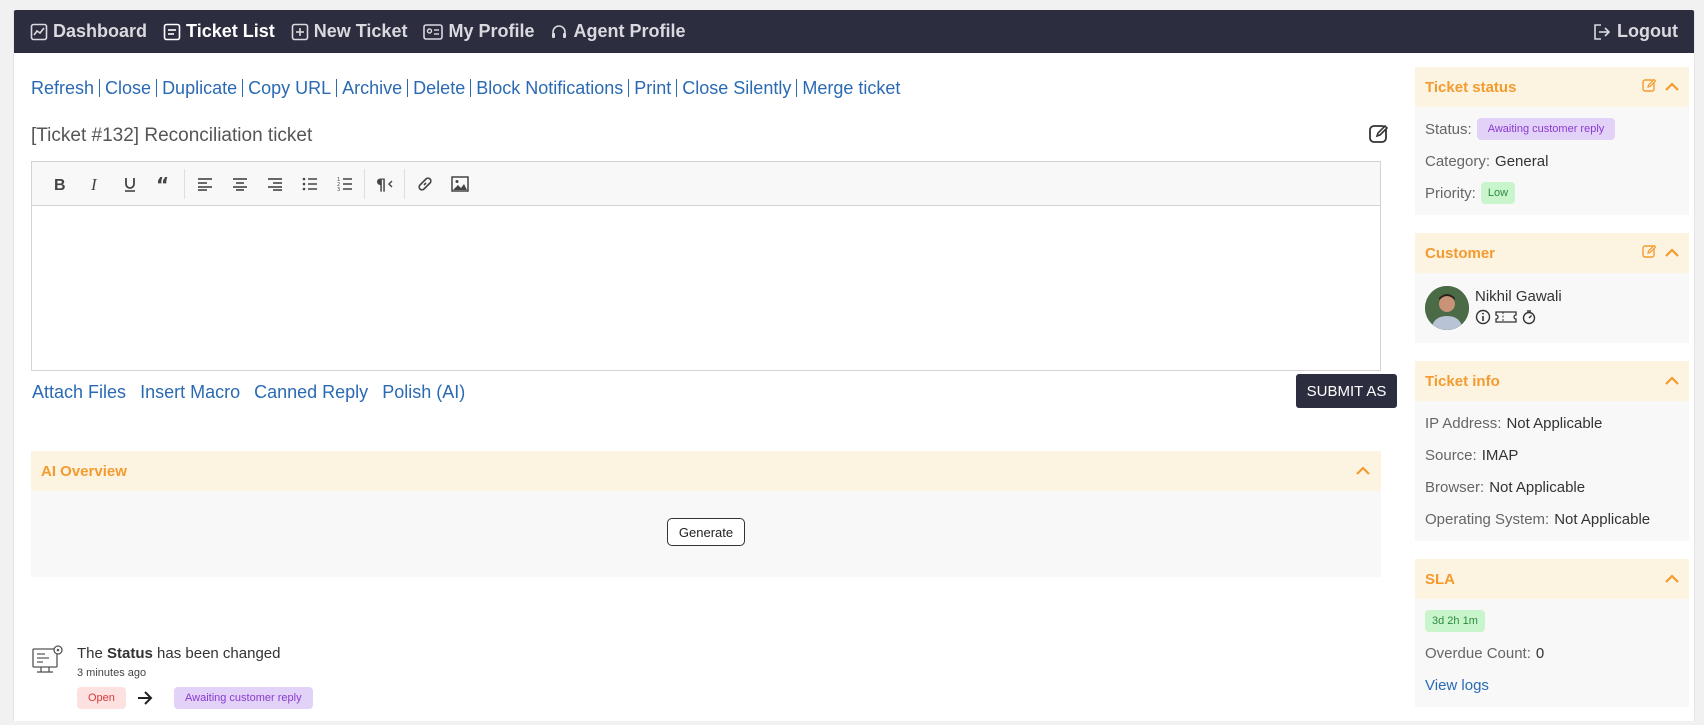  What do you see at coordinates (39, 31) in the screenshot?
I see `chart-icon` at bounding box center [39, 31].